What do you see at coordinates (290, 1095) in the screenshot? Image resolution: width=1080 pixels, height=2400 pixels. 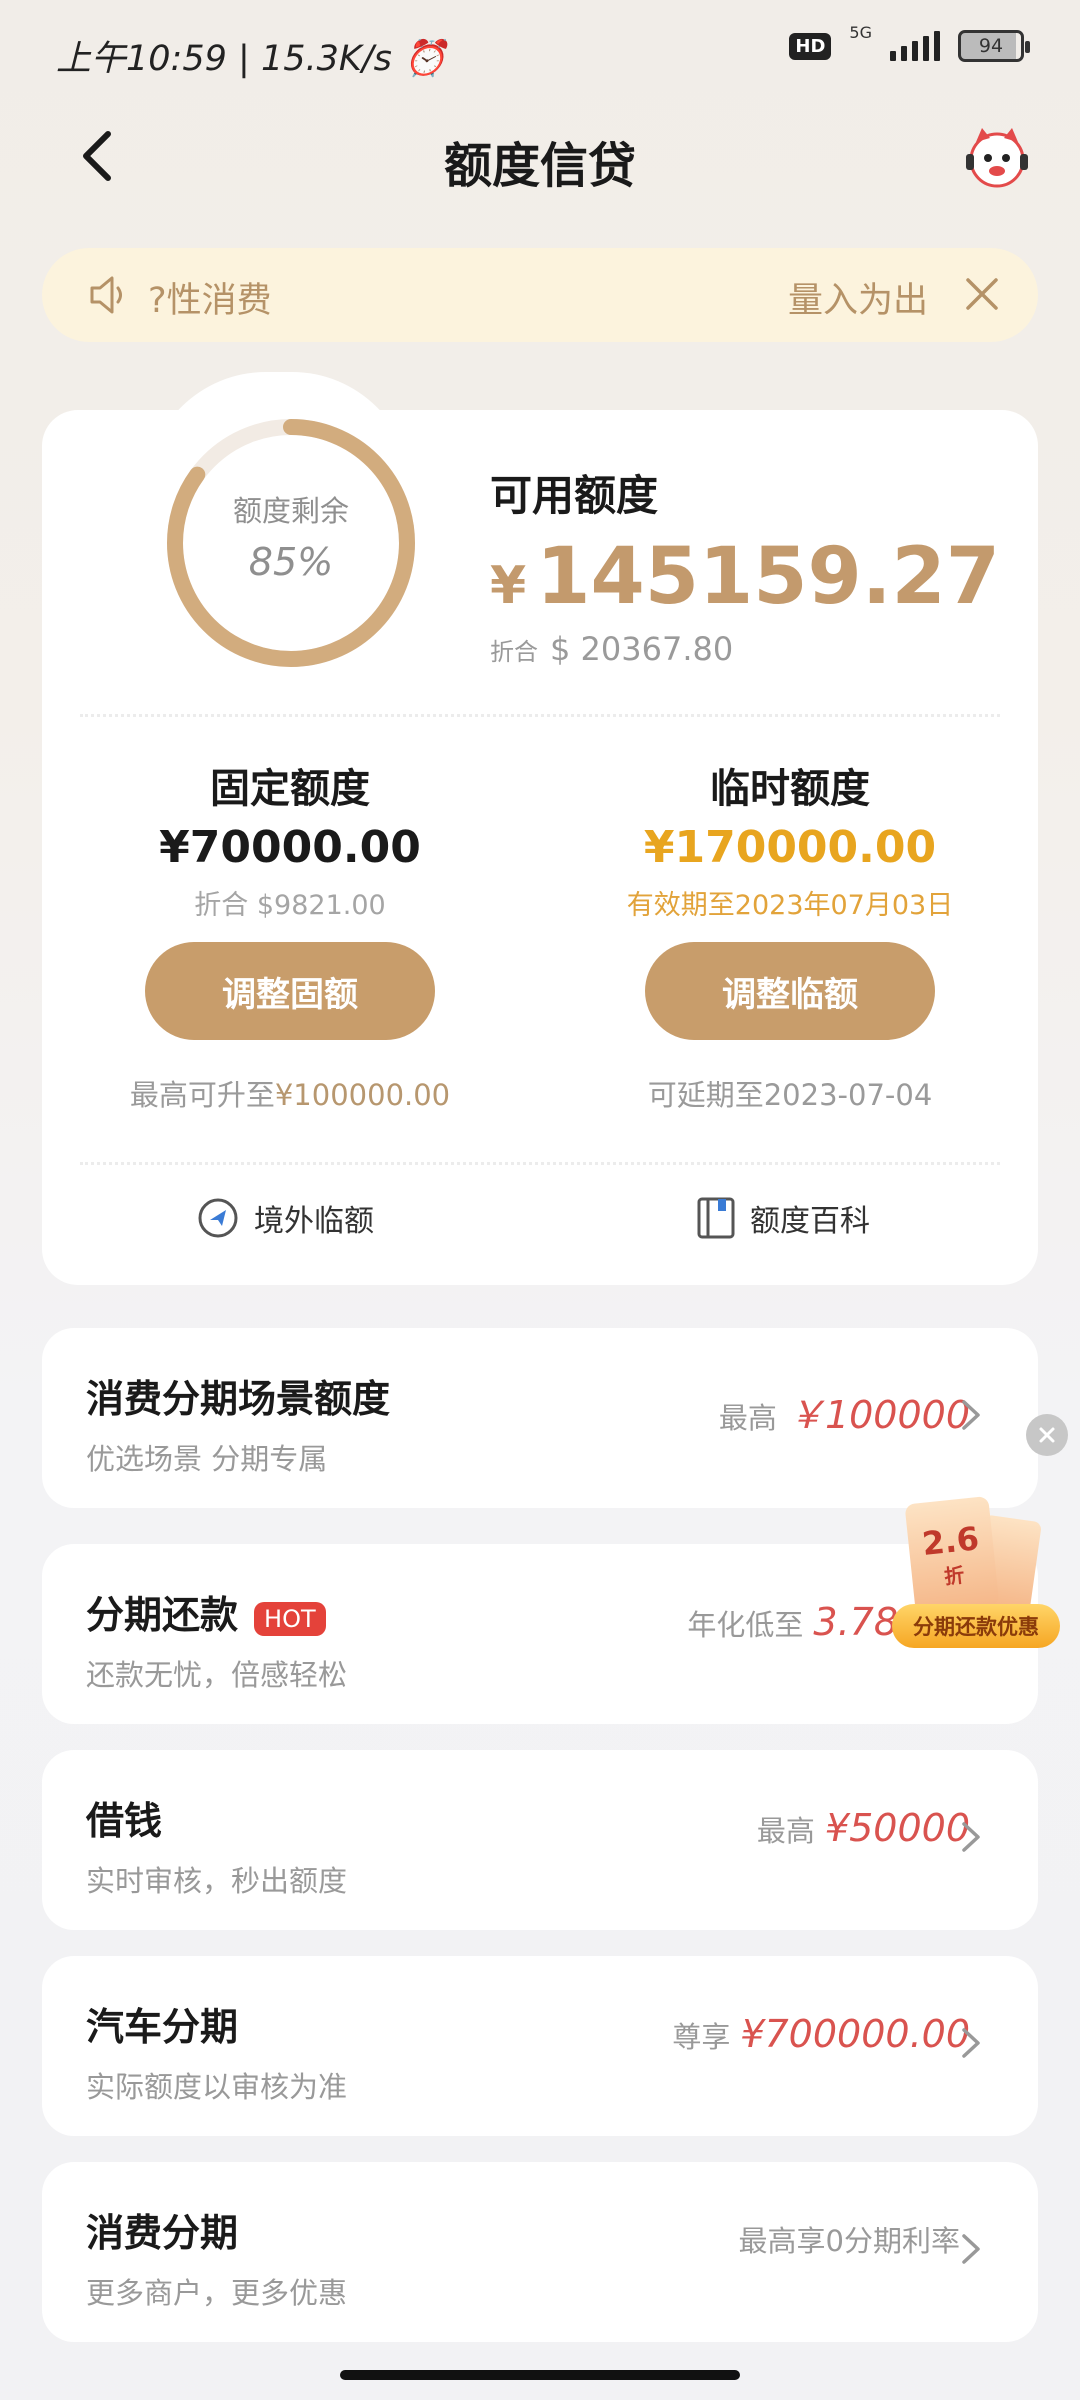 I see `fixed-note: 最高可升至¥100000.00` at bounding box center [290, 1095].